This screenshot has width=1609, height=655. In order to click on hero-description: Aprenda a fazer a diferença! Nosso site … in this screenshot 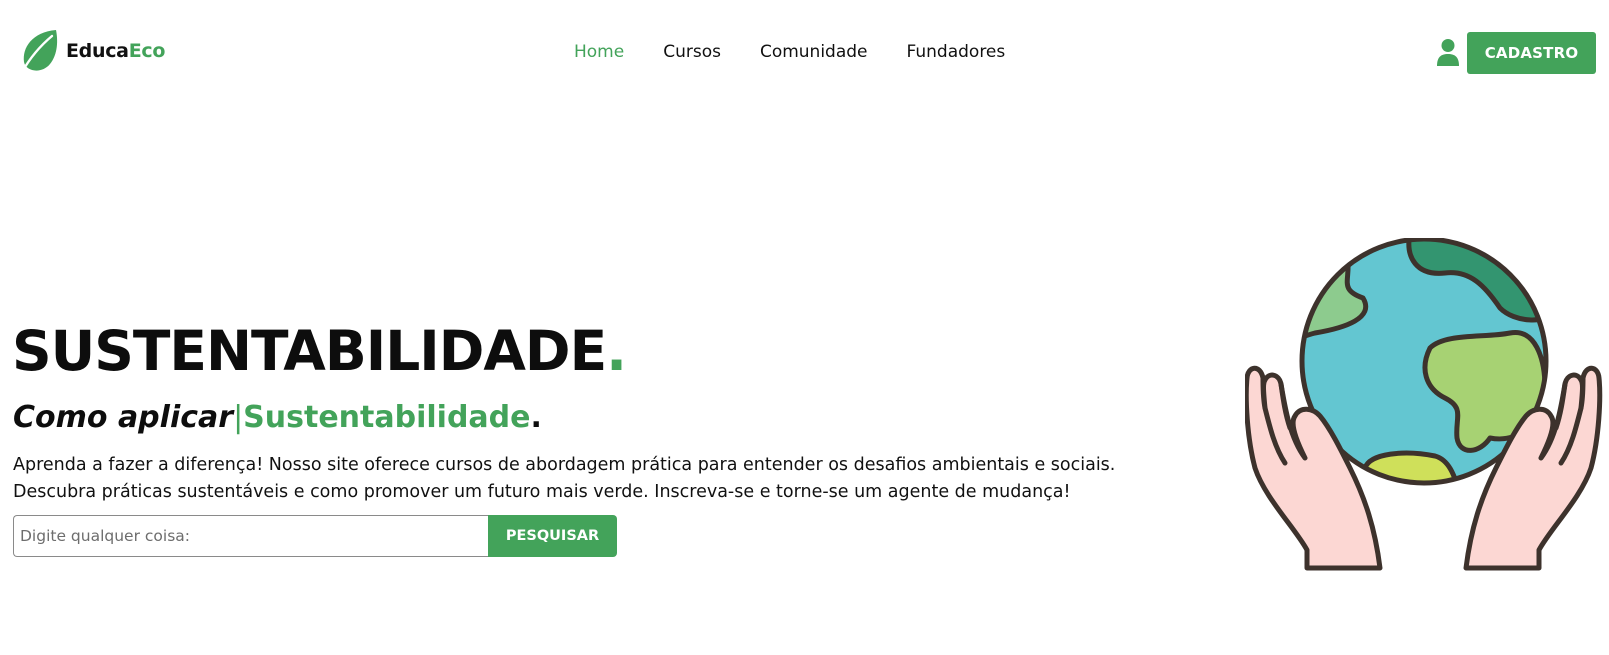, I will do `click(603, 479)`.